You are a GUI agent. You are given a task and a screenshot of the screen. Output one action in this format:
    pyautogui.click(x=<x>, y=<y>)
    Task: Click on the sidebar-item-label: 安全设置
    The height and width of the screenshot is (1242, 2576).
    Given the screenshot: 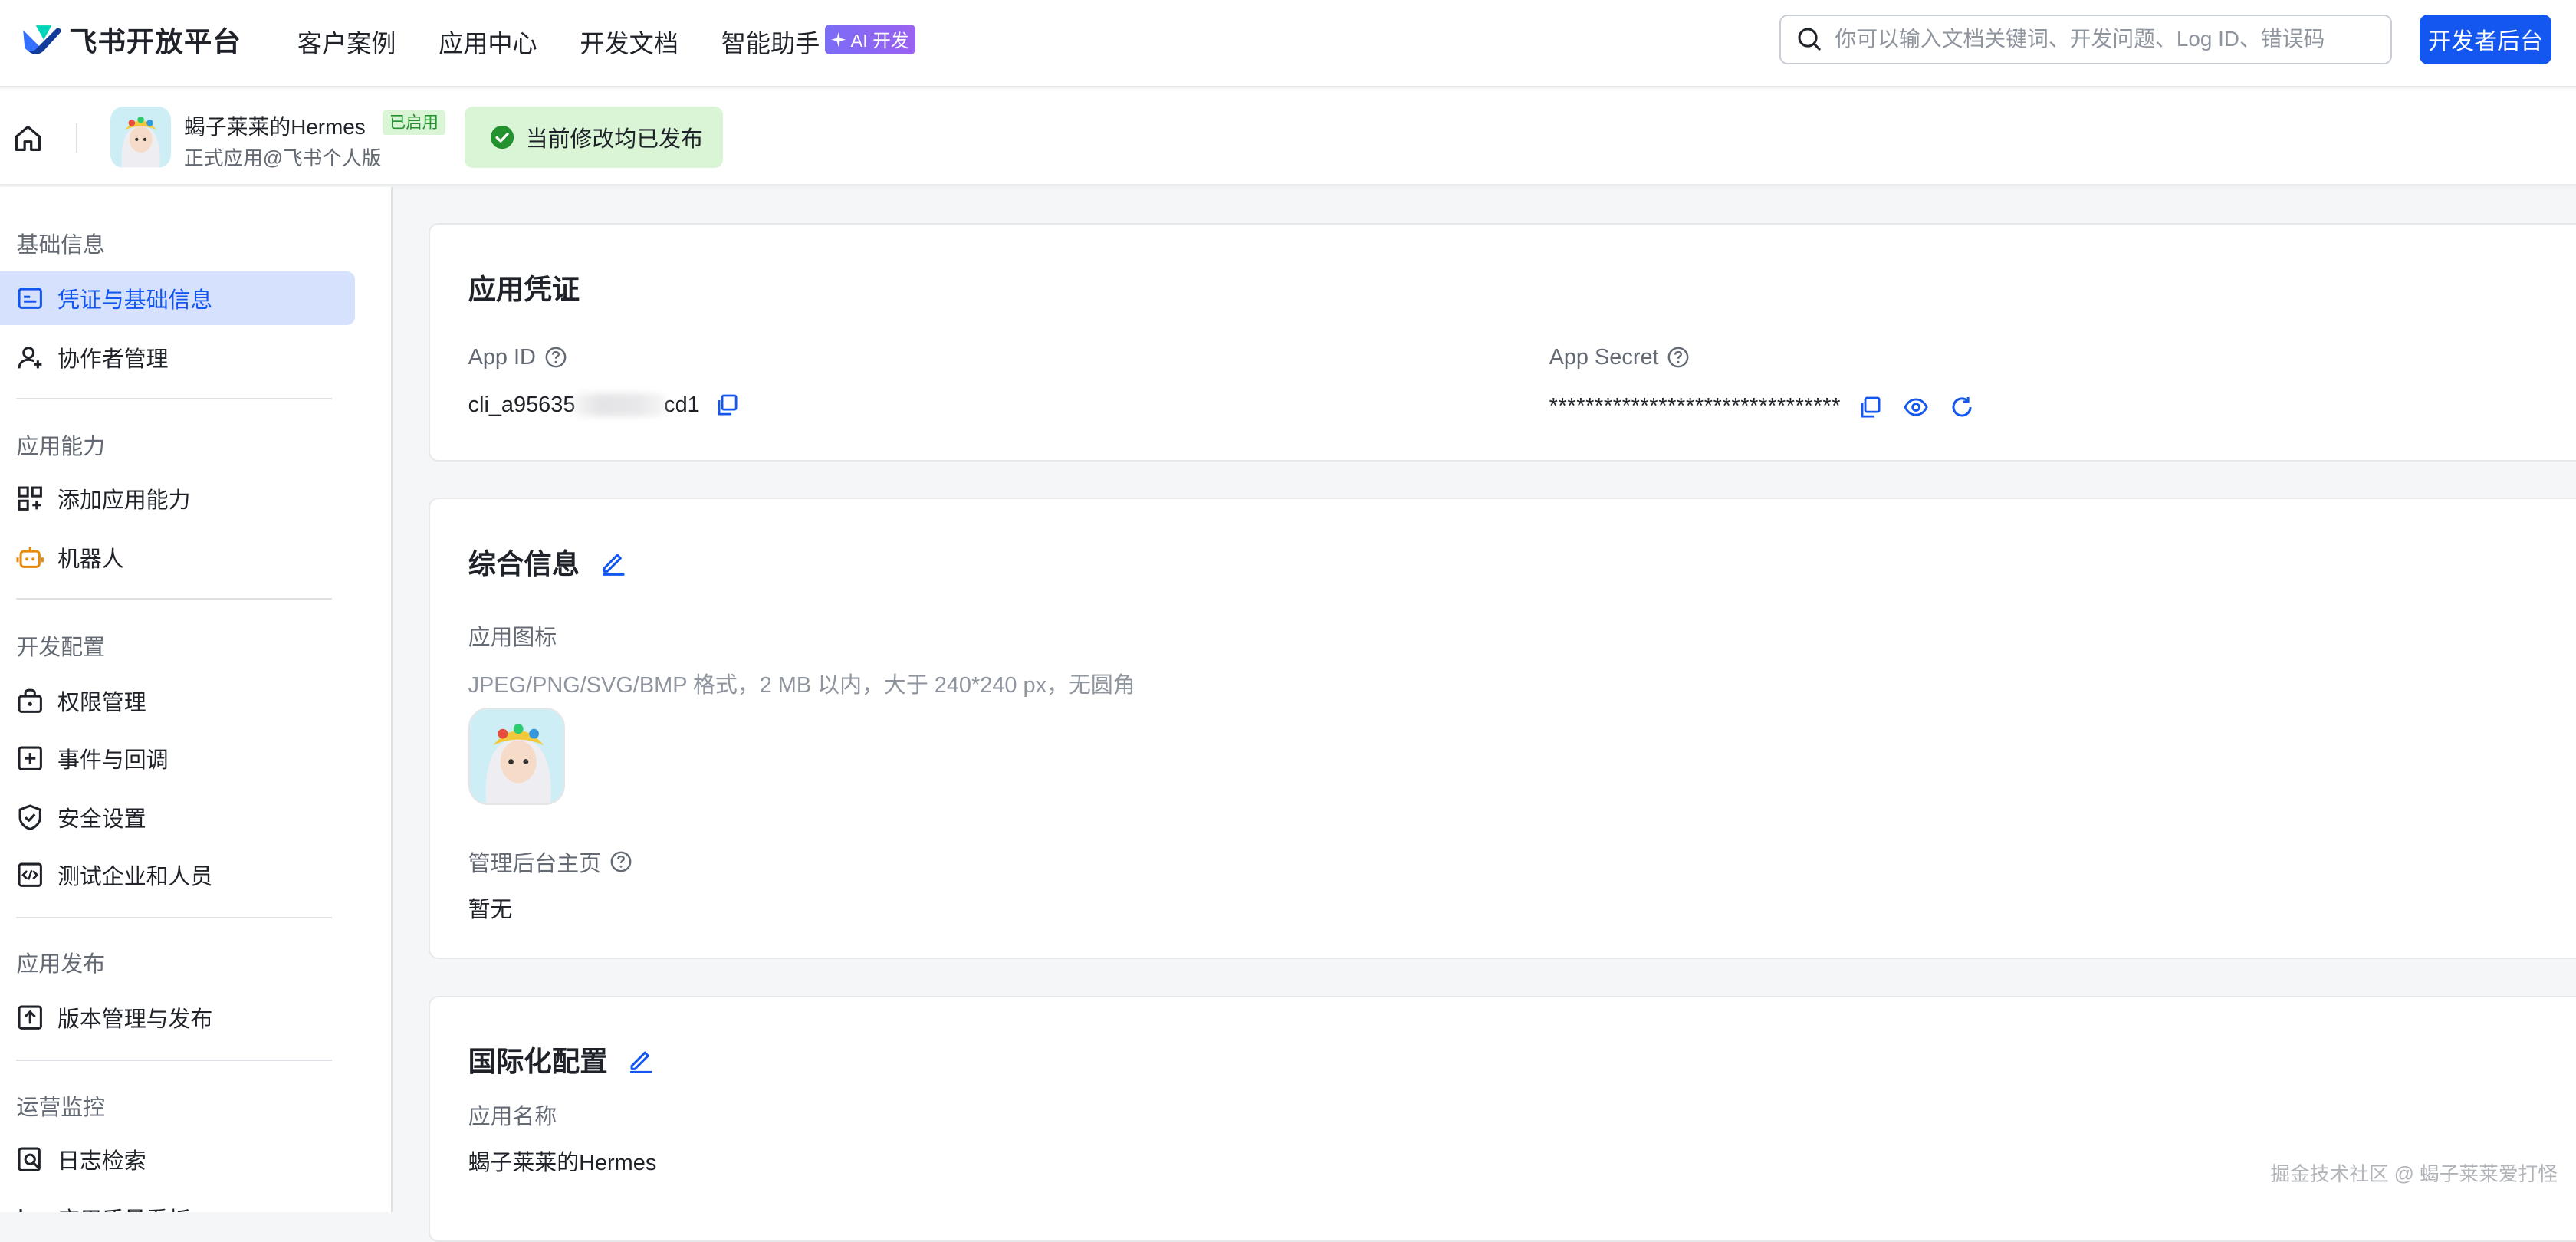 What is the action you would take?
    pyautogui.click(x=102, y=820)
    